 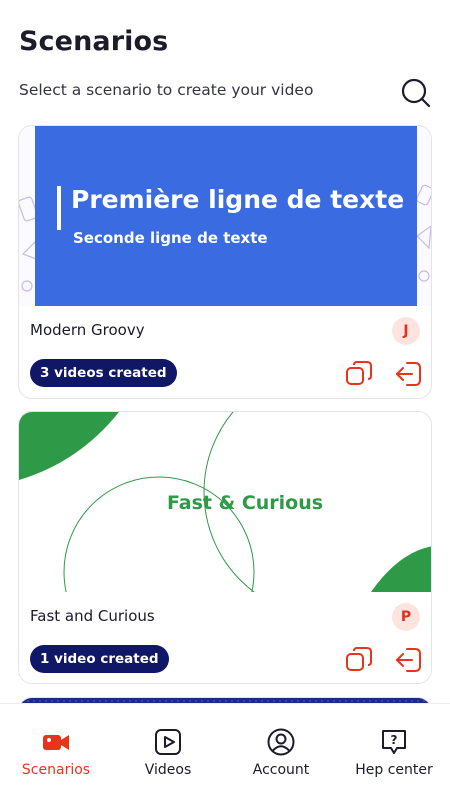 I want to click on preview-line-2: Seconde ligne de texte, so click(x=170, y=238).